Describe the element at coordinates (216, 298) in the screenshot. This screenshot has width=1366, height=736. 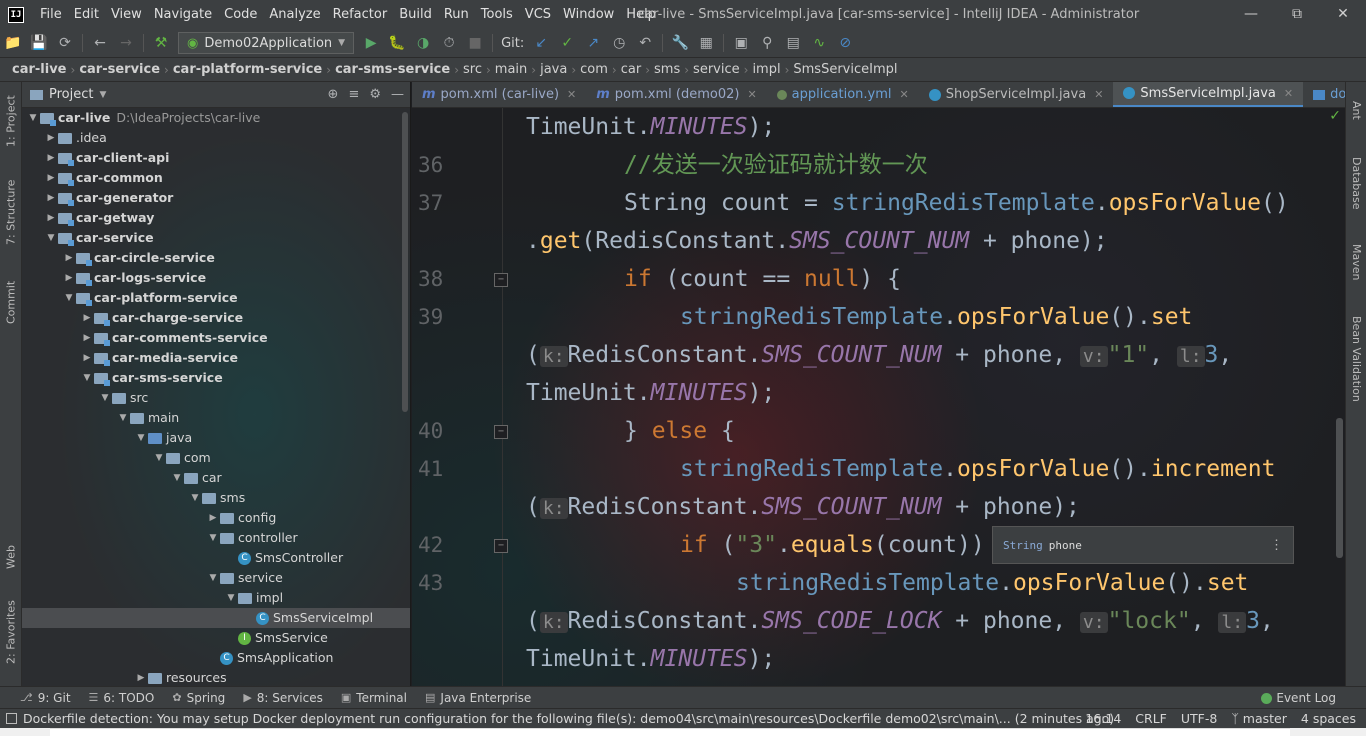
I see `tree-item: ▼ car-platform-service` at that location.